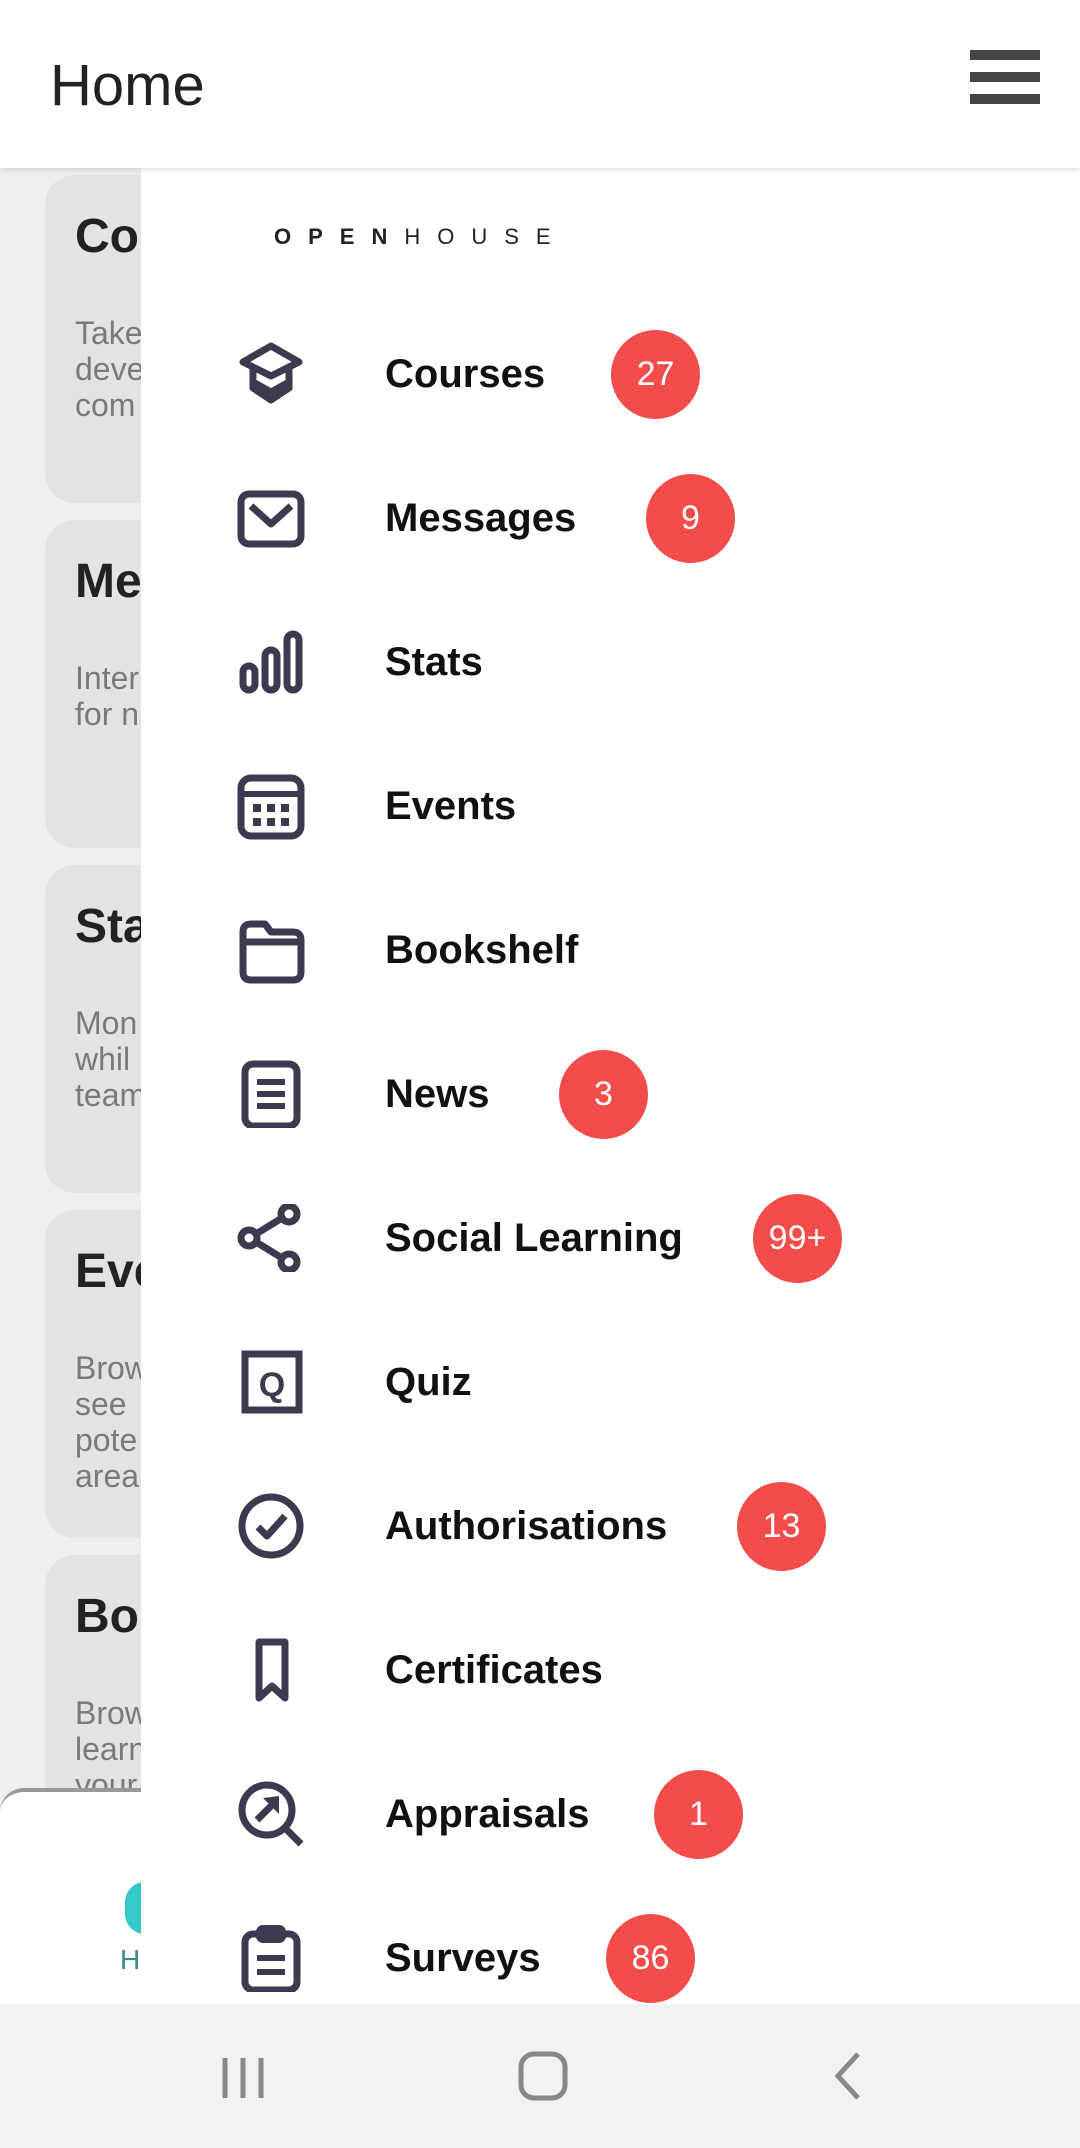  I want to click on drawer-item-label: Events, so click(451, 806).